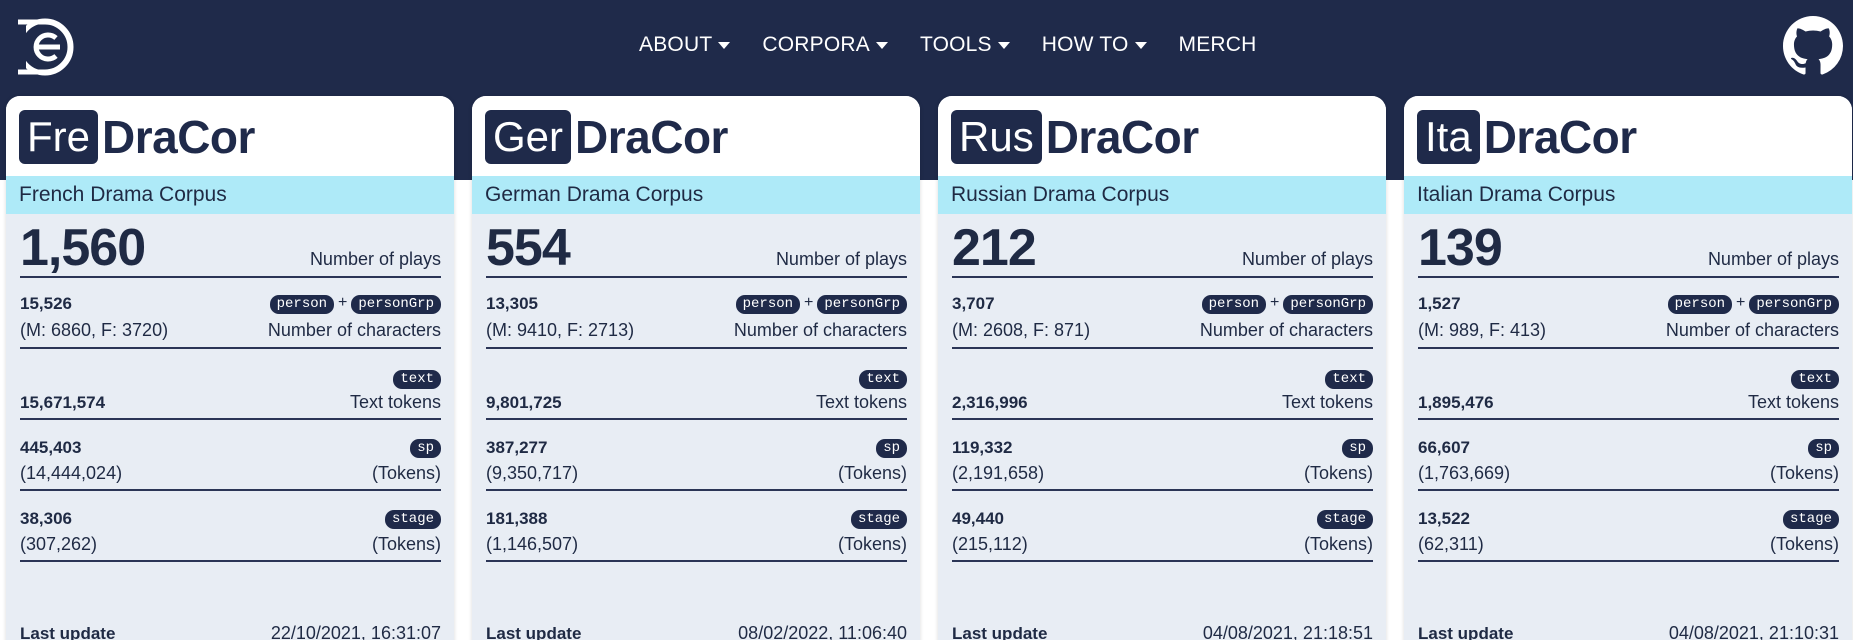  I want to click on plays-count: 212, so click(994, 248).